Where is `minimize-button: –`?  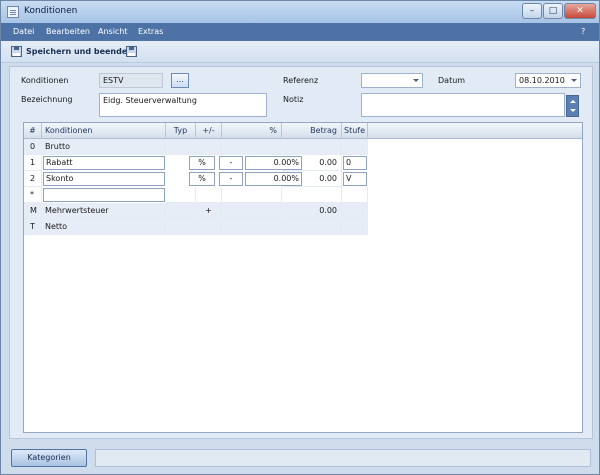 minimize-button: – is located at coordinates (532, 11).